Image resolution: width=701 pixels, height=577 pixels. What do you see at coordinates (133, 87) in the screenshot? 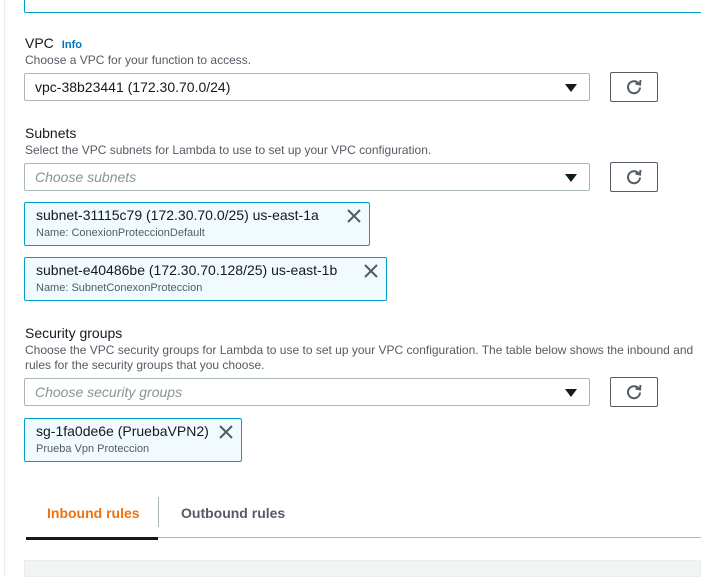
I see `vpc-selected-value: vpc-38b23441 (172.30.70.0/24)` at bounding box center [133, 87].